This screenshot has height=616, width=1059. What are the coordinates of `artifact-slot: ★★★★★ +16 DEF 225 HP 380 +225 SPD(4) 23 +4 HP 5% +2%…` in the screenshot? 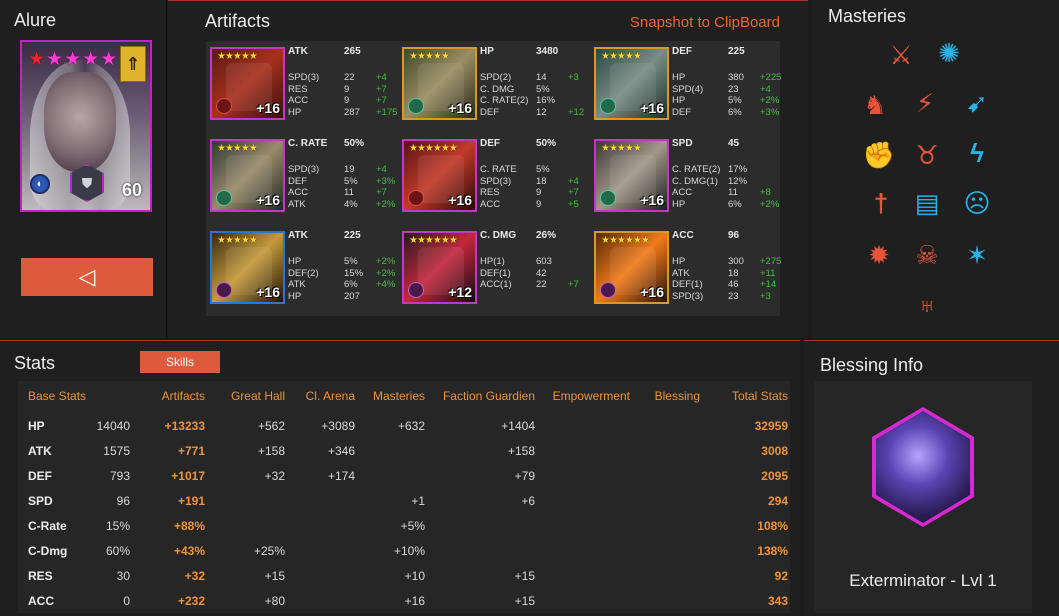 It's located at (685, 87).